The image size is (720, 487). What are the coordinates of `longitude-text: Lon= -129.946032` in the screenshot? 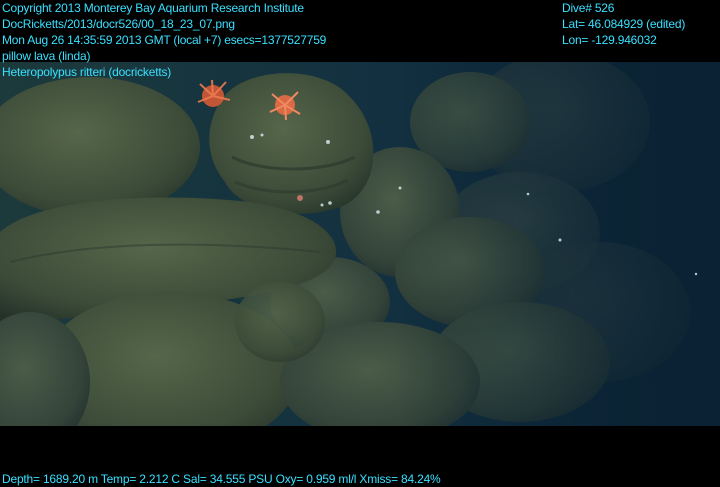 It's located at (609, 40).